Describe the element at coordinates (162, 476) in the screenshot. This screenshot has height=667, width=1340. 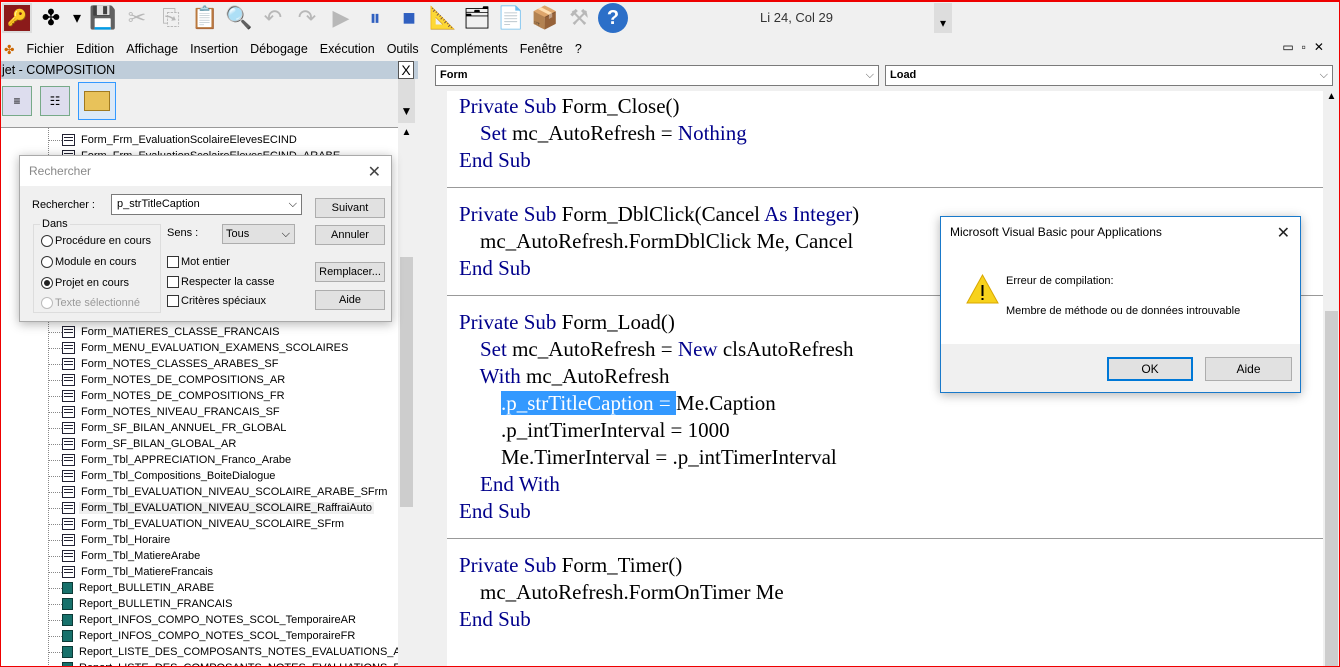
I see `tree-item: Form_Tbl_Compositions_BoiteDialogue` at that location.